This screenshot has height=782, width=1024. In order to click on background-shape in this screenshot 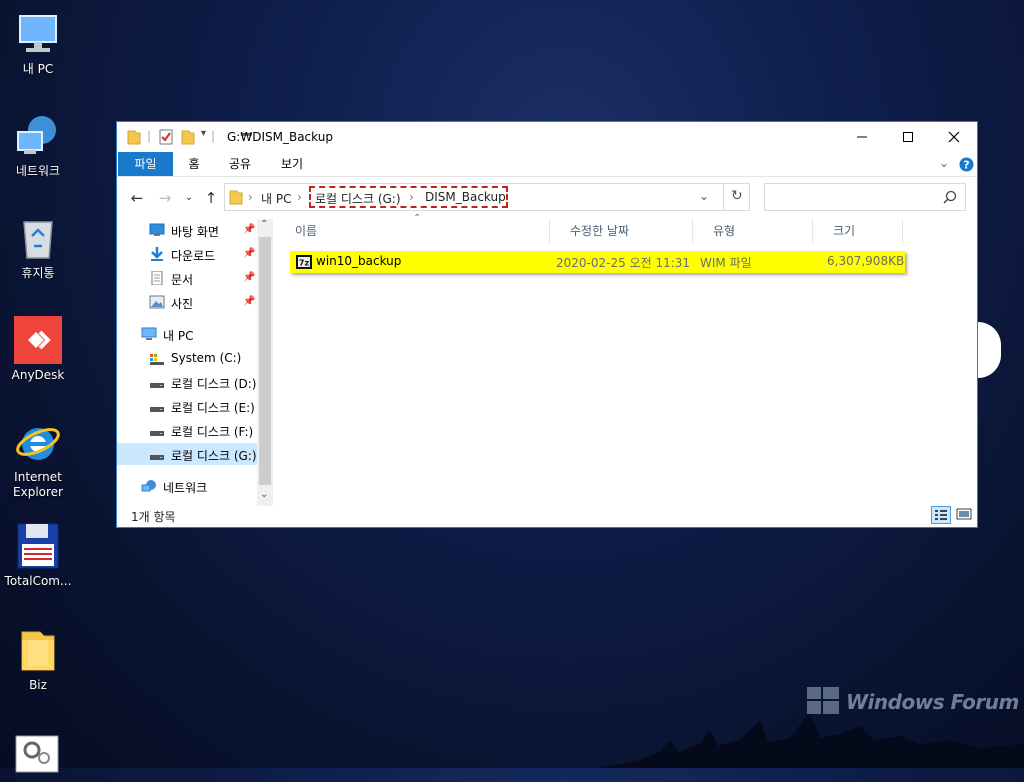, I will do `click(989, 350)`.